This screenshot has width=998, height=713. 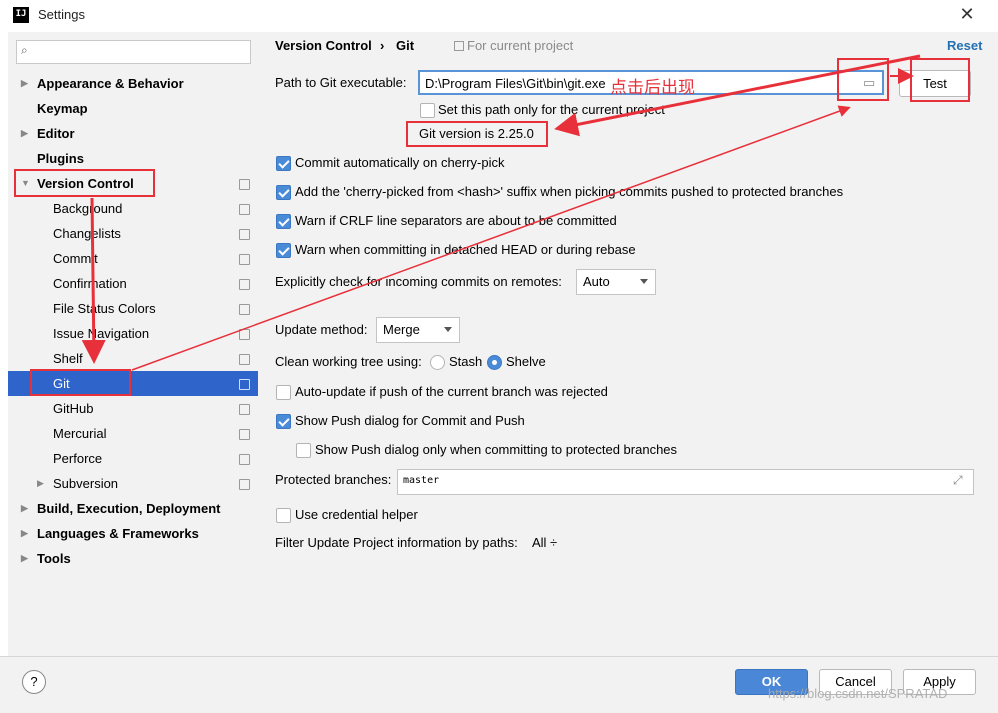 I want to click on watermark: https://blog.csdn.net/SPRATAD, so click(x=858, y=693).